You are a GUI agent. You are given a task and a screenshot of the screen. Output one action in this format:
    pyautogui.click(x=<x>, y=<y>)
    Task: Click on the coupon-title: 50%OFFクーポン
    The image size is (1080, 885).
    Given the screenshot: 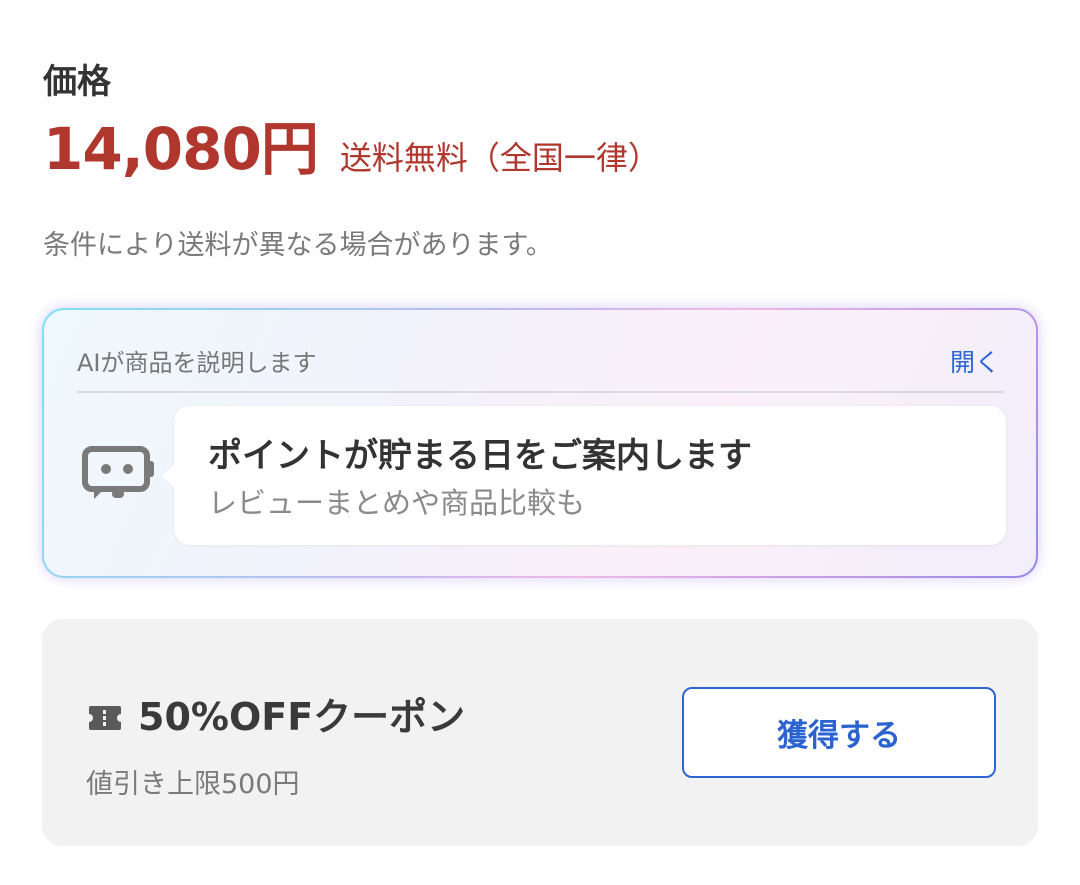 What is the action you would take?
    pyautogui.click(x=302, y=717)
    